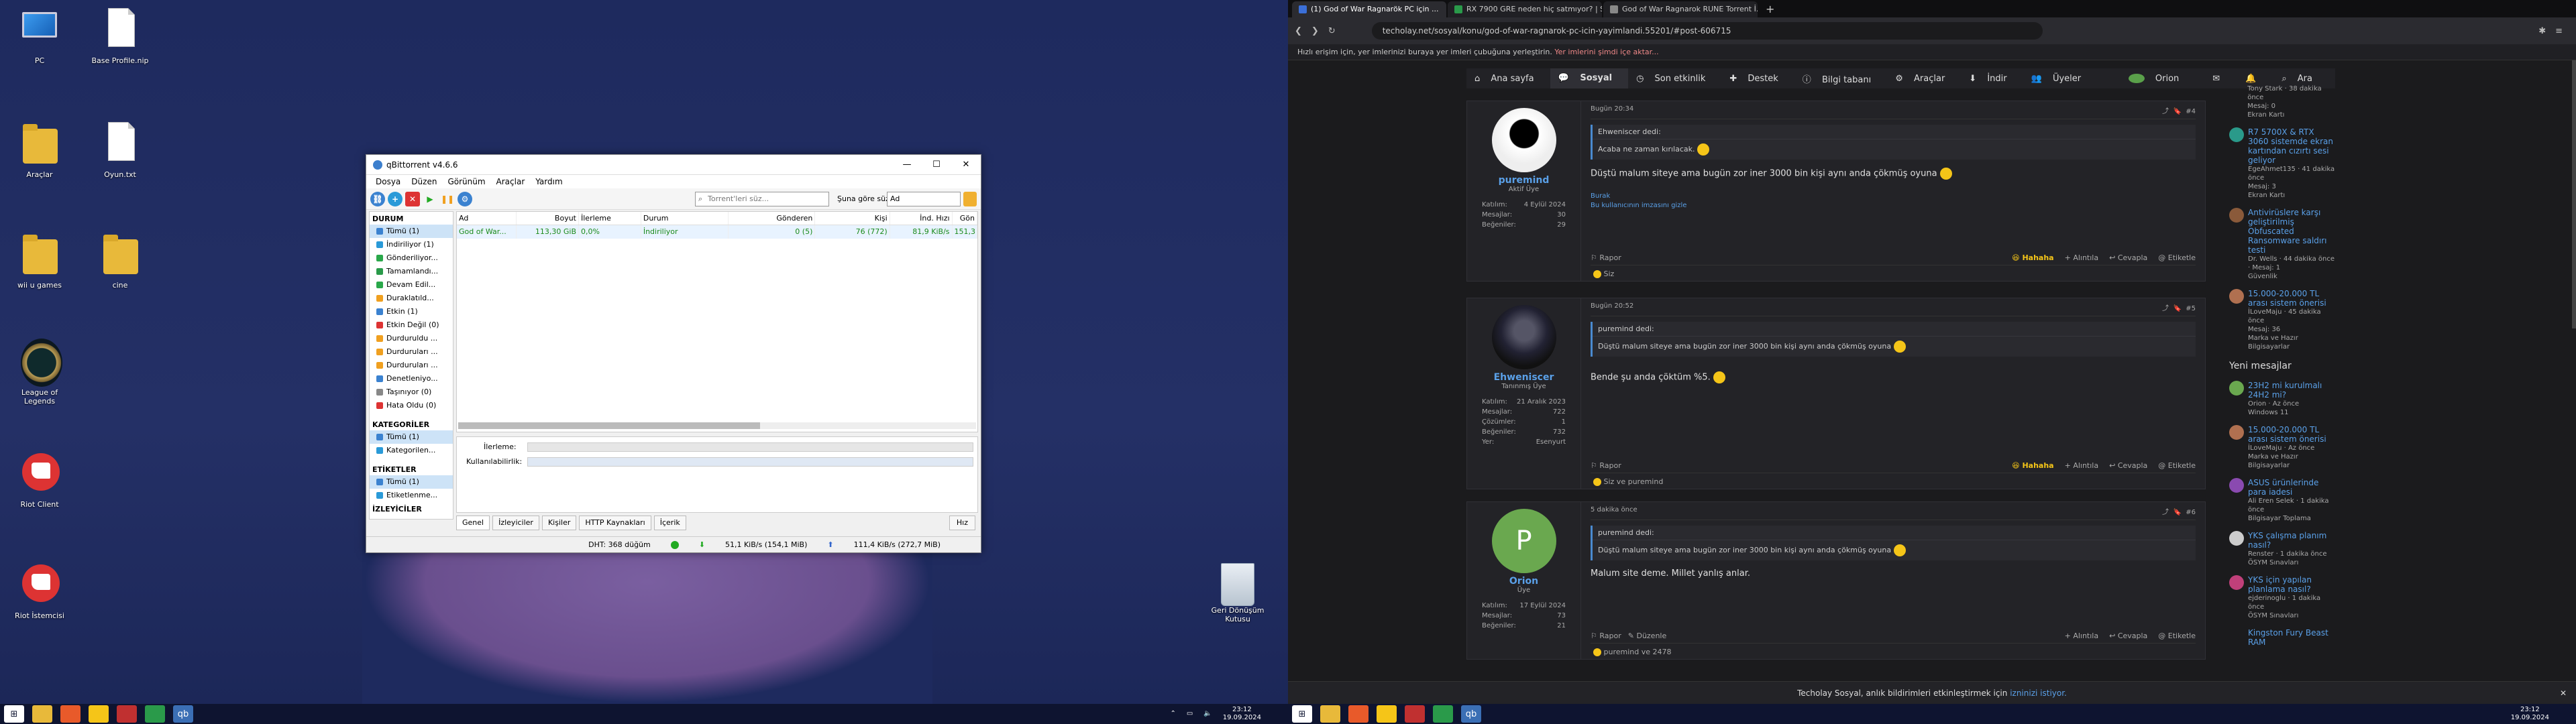 The width and height of the screenshot is (2576, 724). I want to click on chevron-up-icon: ⌃, so click(1172, 714).